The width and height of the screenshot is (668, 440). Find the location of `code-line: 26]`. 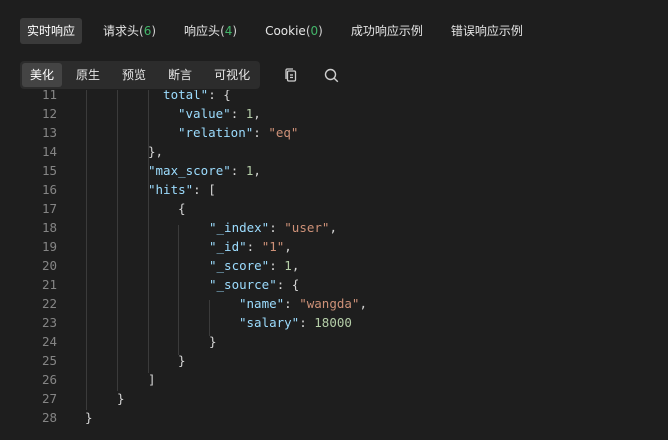

code-line: 26] is located at coordinates (334, 379).